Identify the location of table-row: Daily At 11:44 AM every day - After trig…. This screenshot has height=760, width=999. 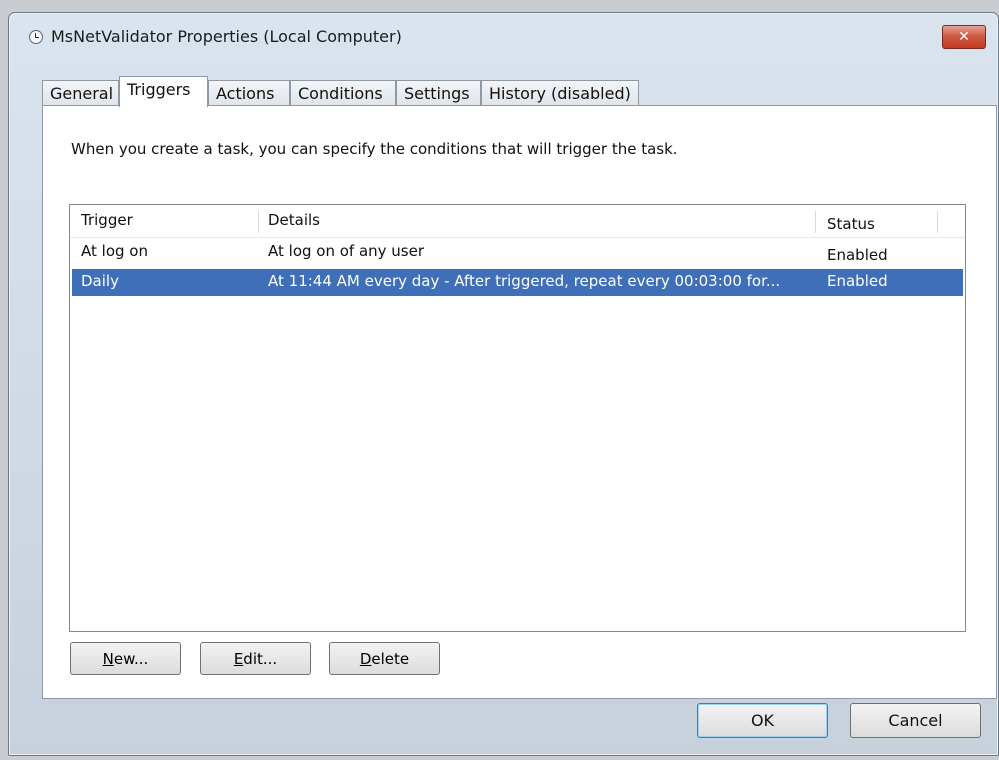
(517, 282).